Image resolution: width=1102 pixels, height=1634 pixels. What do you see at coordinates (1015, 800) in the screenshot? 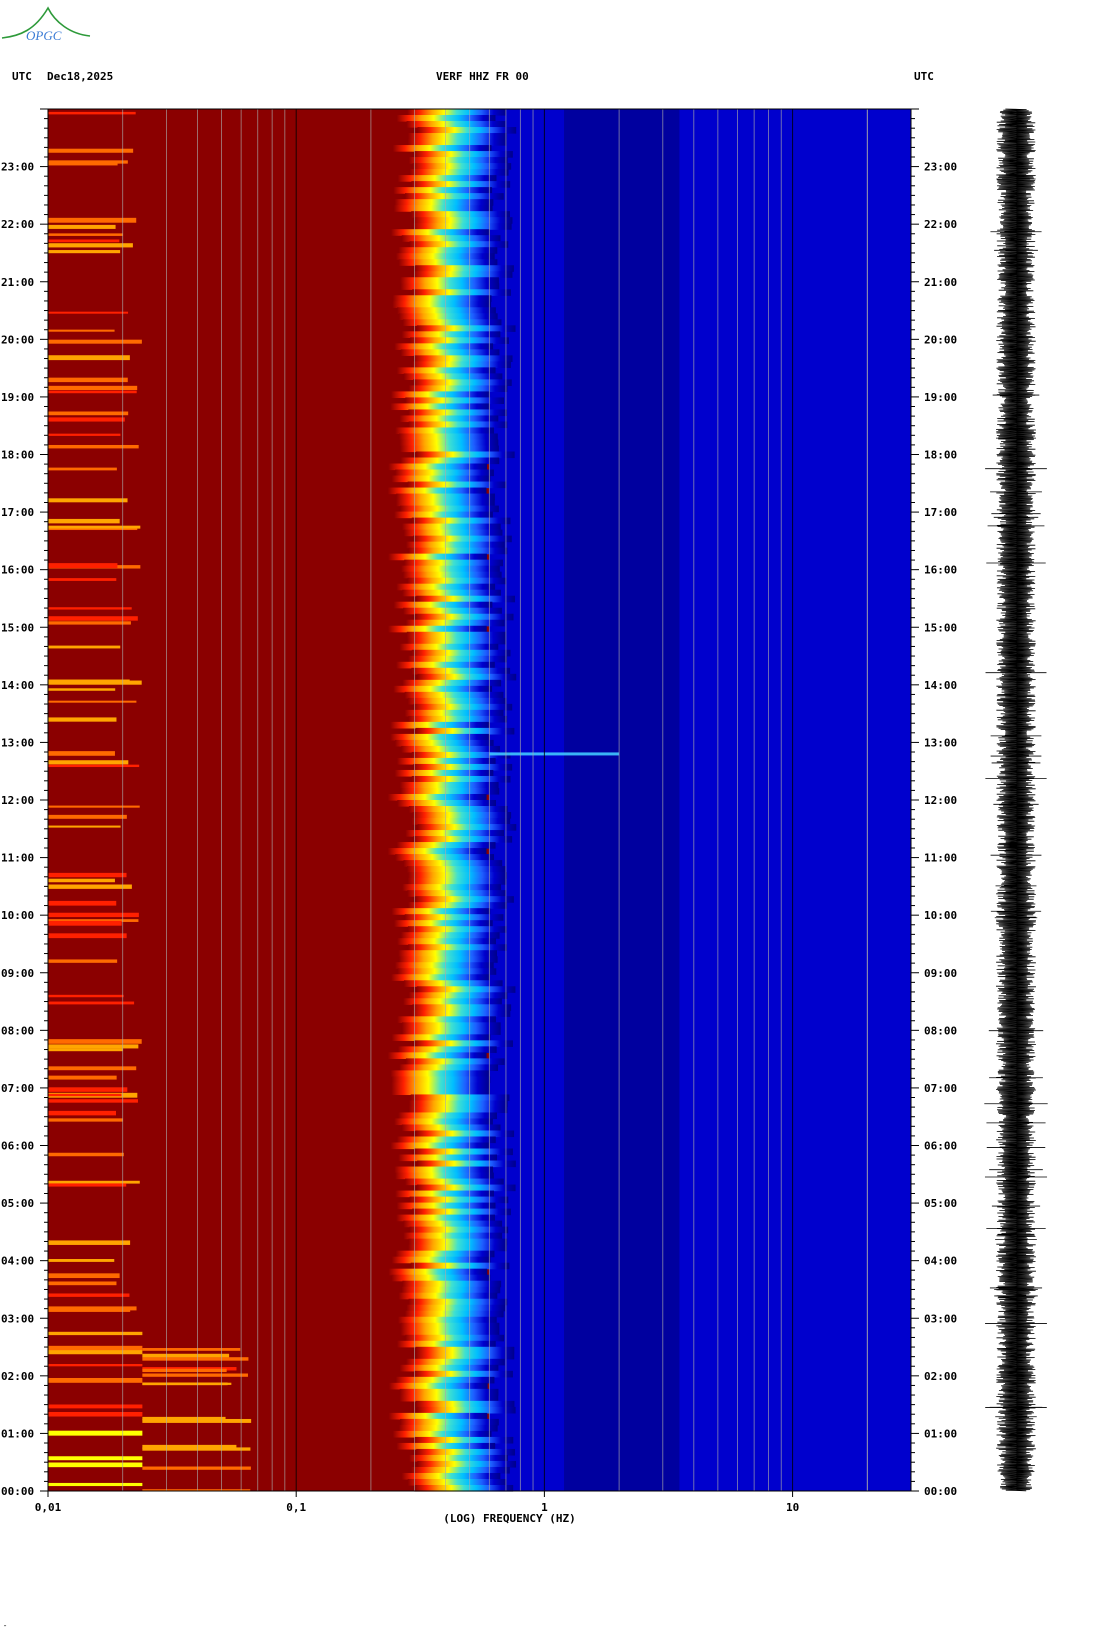
I see `seismogram-trace` at bounding box center [1015, 800].